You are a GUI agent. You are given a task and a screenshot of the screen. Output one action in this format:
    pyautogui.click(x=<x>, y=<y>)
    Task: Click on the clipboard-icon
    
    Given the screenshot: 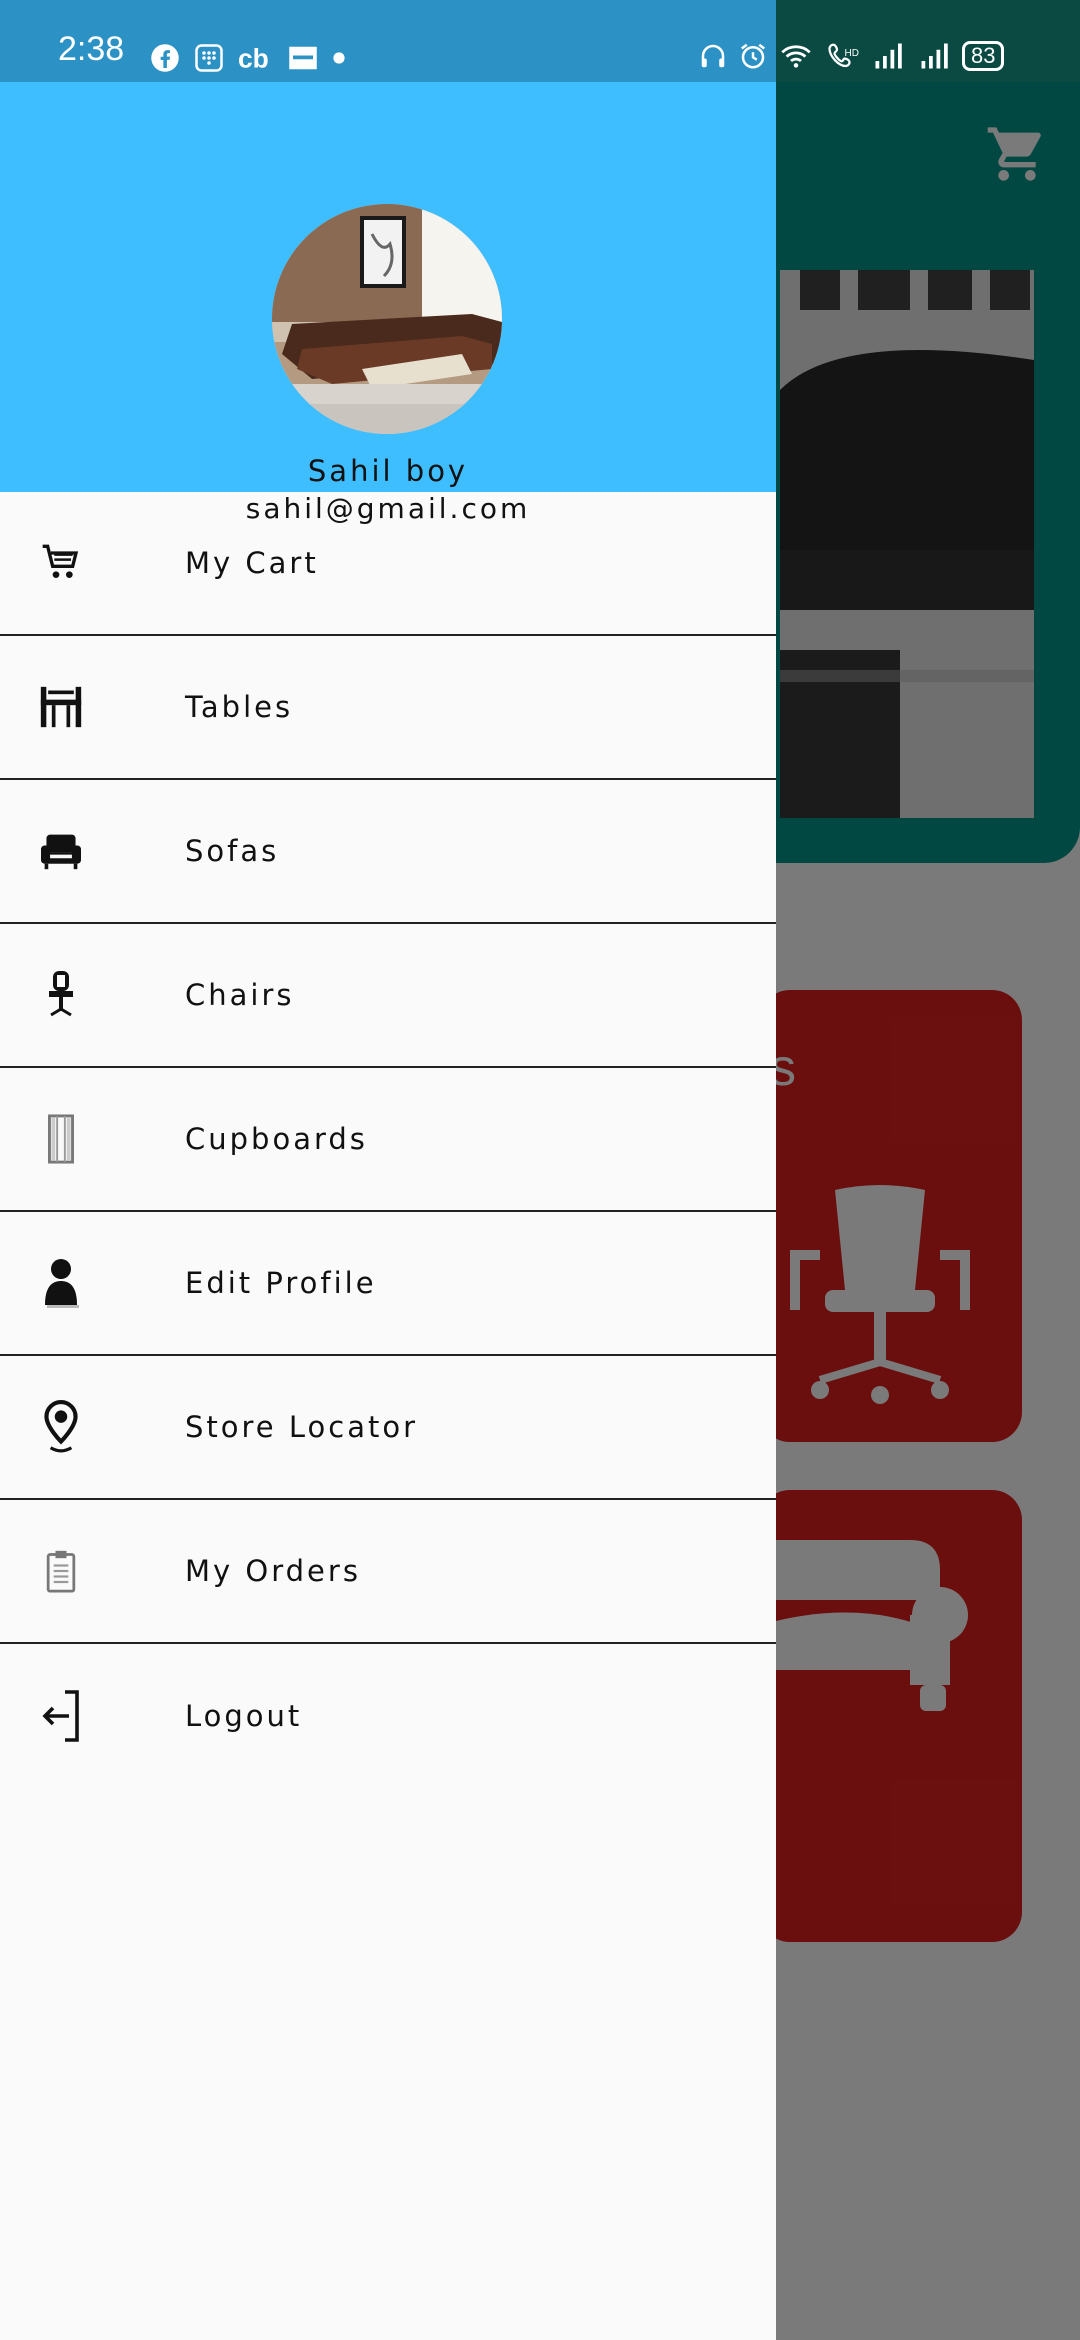 What is the action you would take?
    pyautogui.click(x=61, y=1571)
    